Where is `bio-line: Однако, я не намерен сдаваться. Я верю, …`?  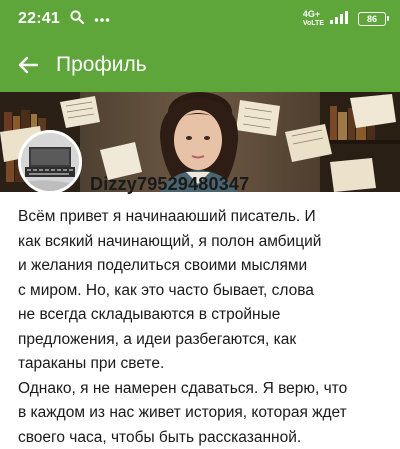
bio-line: Однако, я не намерен сдаваться. Я верю, … is located at coordinates (183, 388).